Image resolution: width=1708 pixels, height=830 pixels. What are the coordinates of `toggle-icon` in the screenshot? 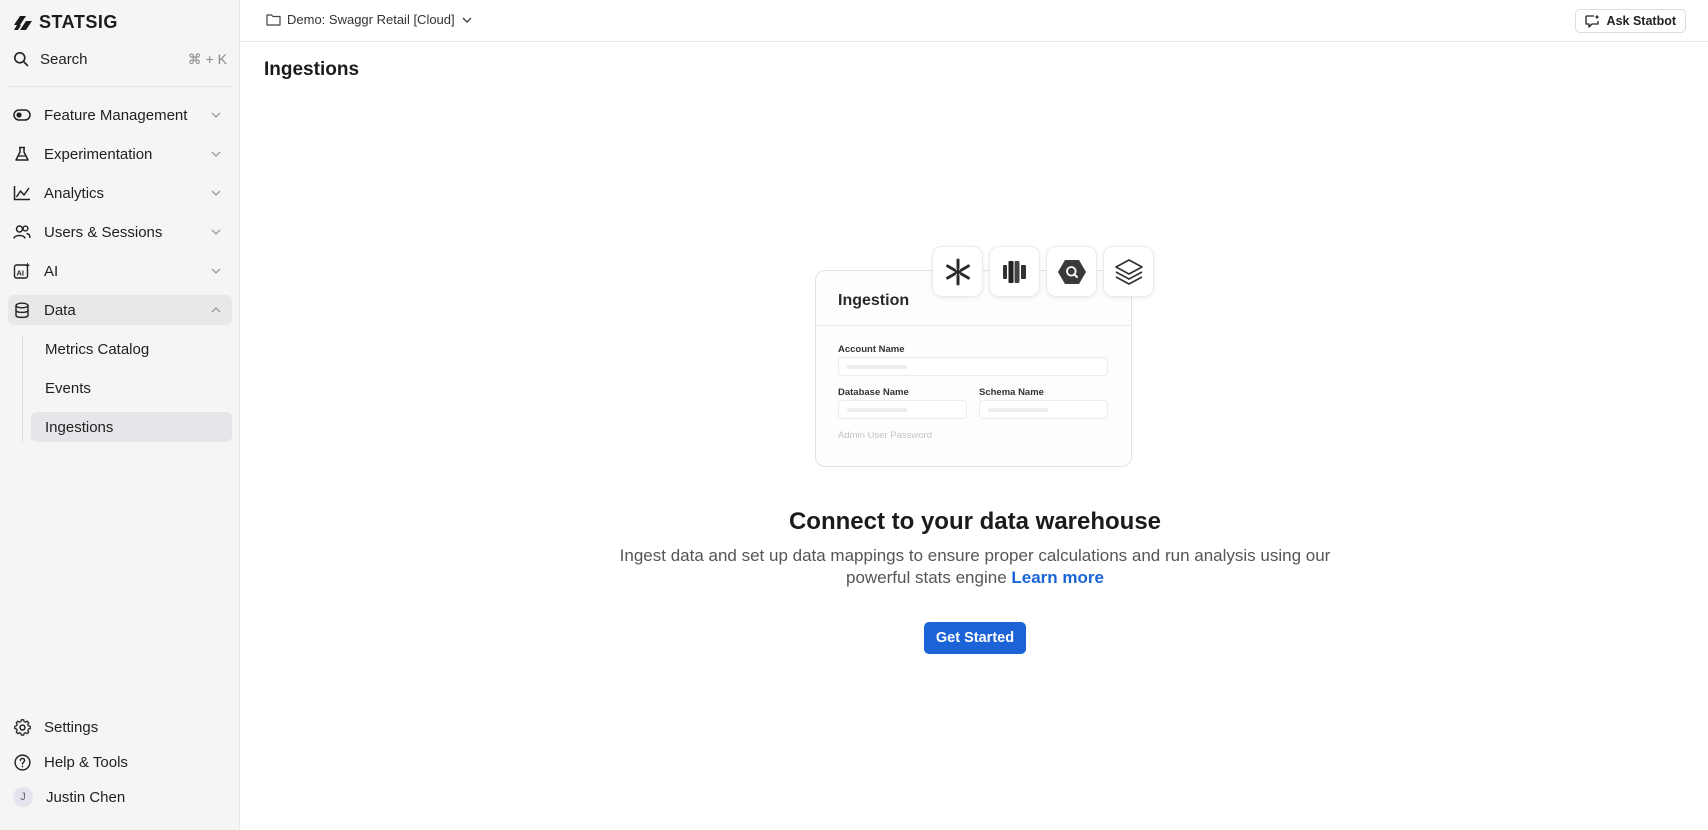 It's located at (22, 115).